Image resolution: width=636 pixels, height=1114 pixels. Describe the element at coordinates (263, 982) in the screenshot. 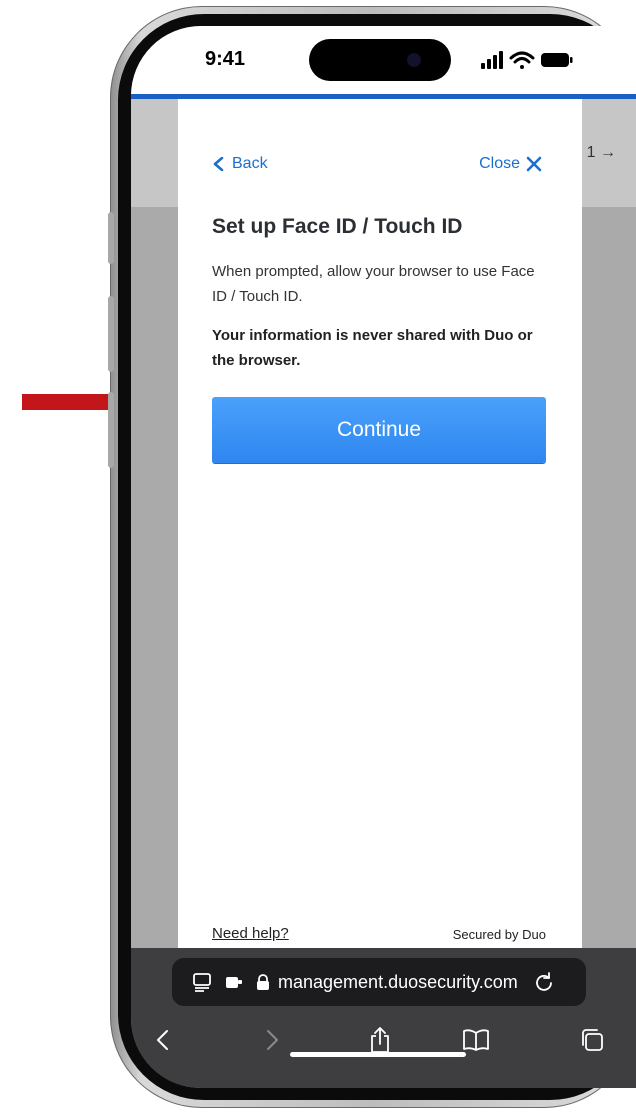

I see `lock-icon` at that location.